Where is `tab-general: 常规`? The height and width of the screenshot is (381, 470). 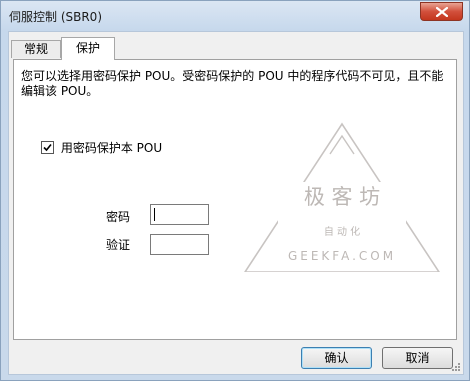 tab-general: 常规 is located at coordinates (36, 49).